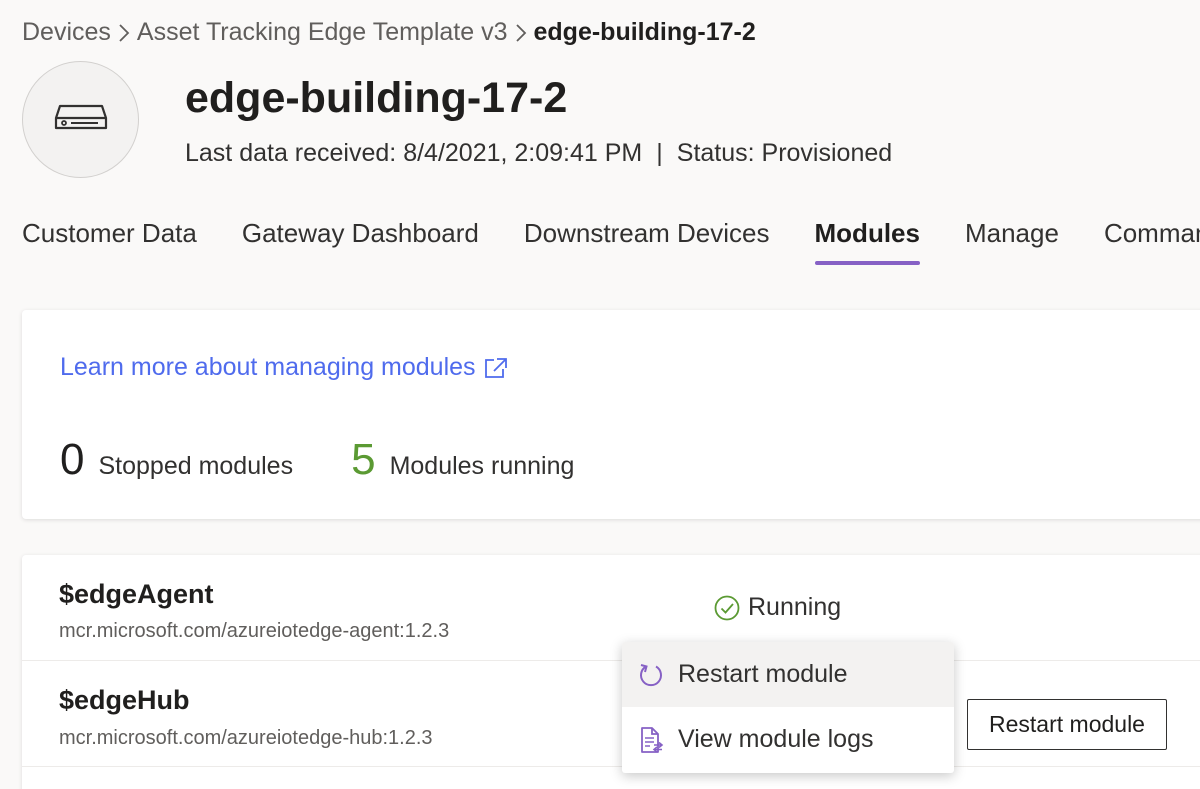  Describe the element at coordinates (784, 153) in the screenshot. I see `device-status: Status: Provisioned` at that location.